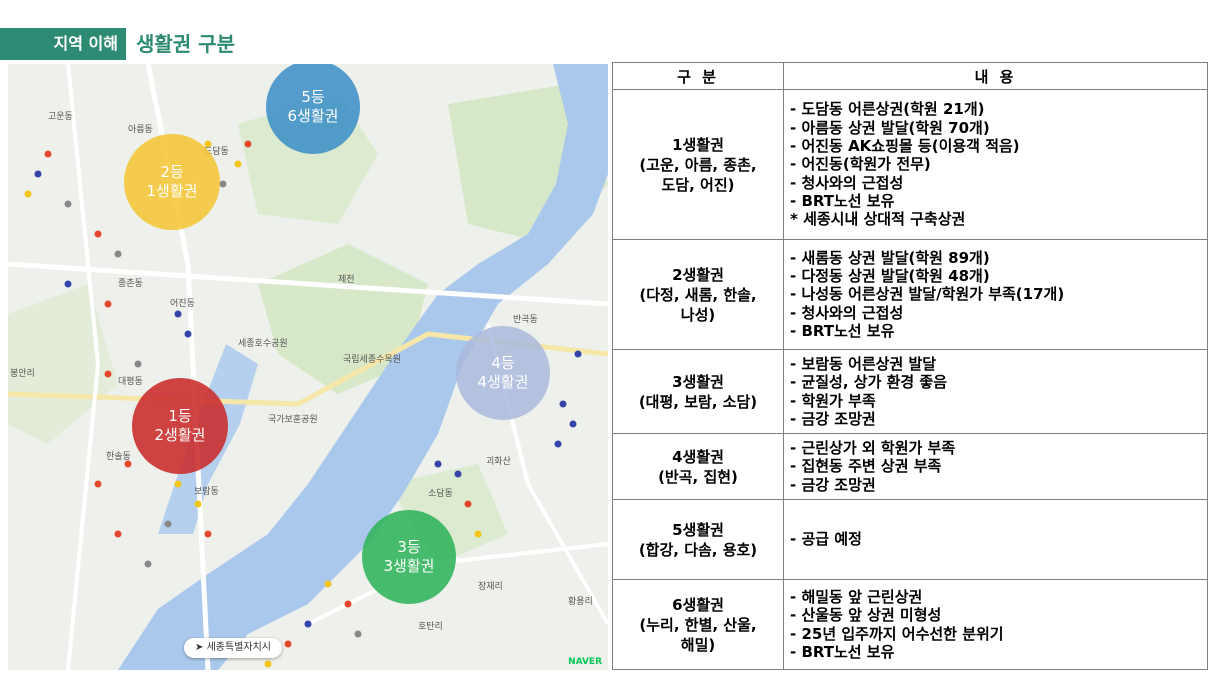 The image size is (1216, 684). I want to click on circle-rank: 5등, so click(313, 97).